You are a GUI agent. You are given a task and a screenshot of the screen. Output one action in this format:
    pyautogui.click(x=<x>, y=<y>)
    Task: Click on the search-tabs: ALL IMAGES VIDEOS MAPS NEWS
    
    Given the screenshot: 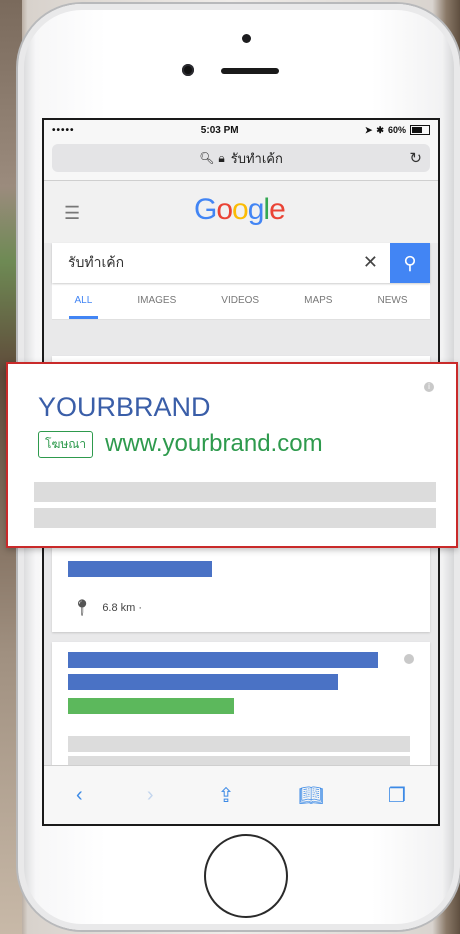 What is the action you would take?
    pyautogui.click(x=241, y=301)
    